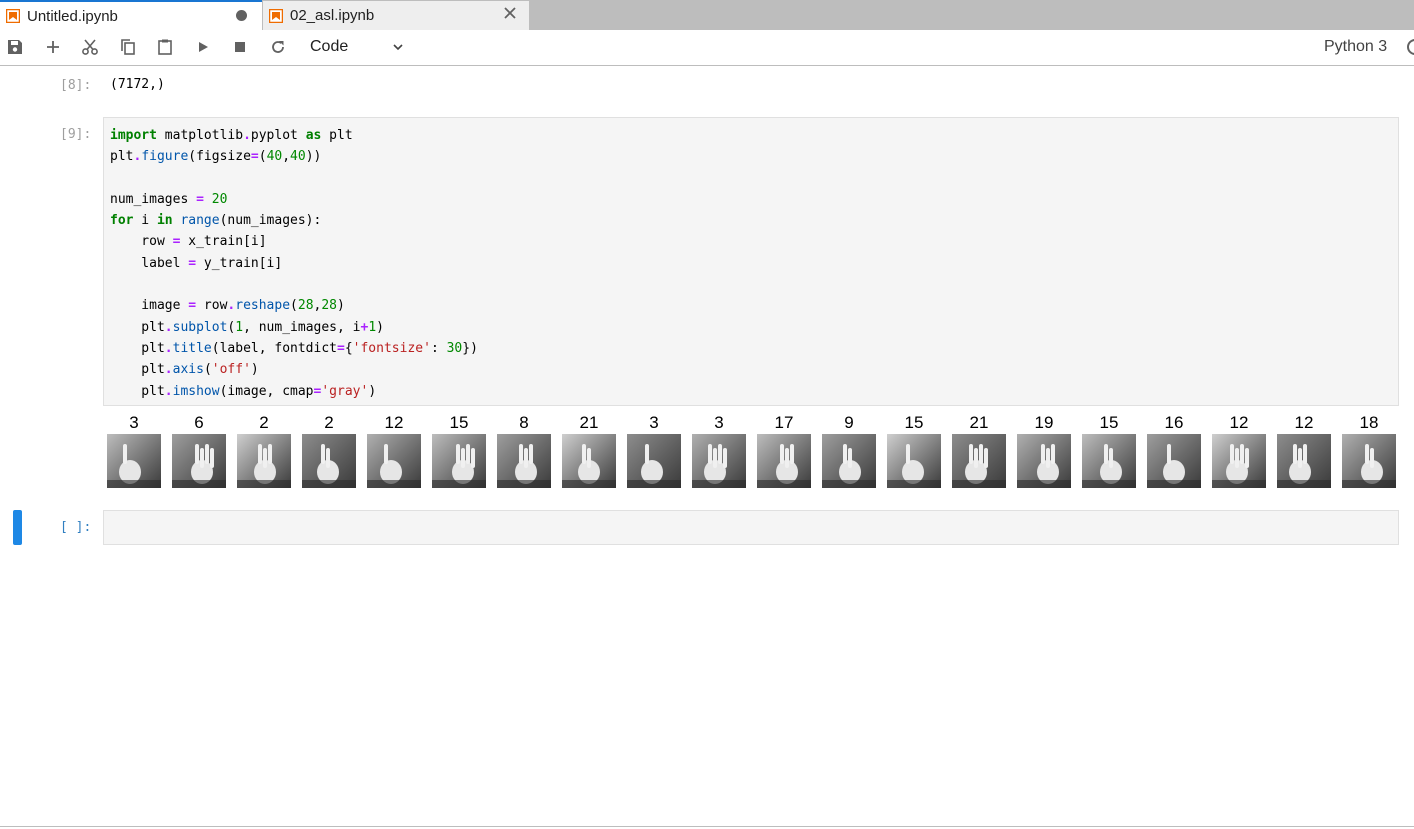  I want to click on code-line: image = row.reshape(28,28), so click(227, 306).